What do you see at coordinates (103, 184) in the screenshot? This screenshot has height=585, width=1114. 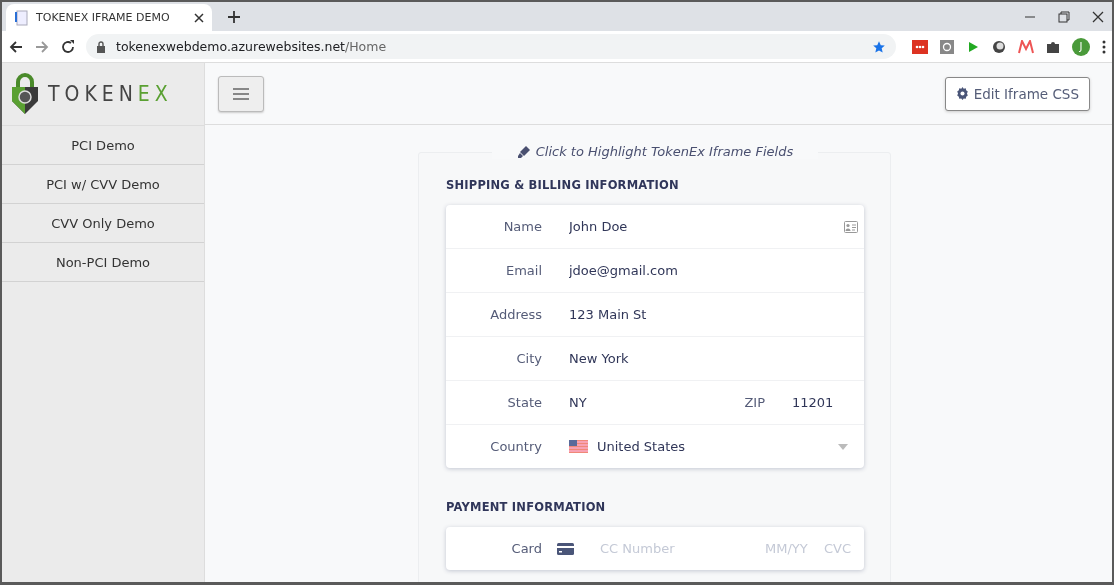 I see `nav-item: PCI w/ CVV Demo` at bounding box center [103, 184].